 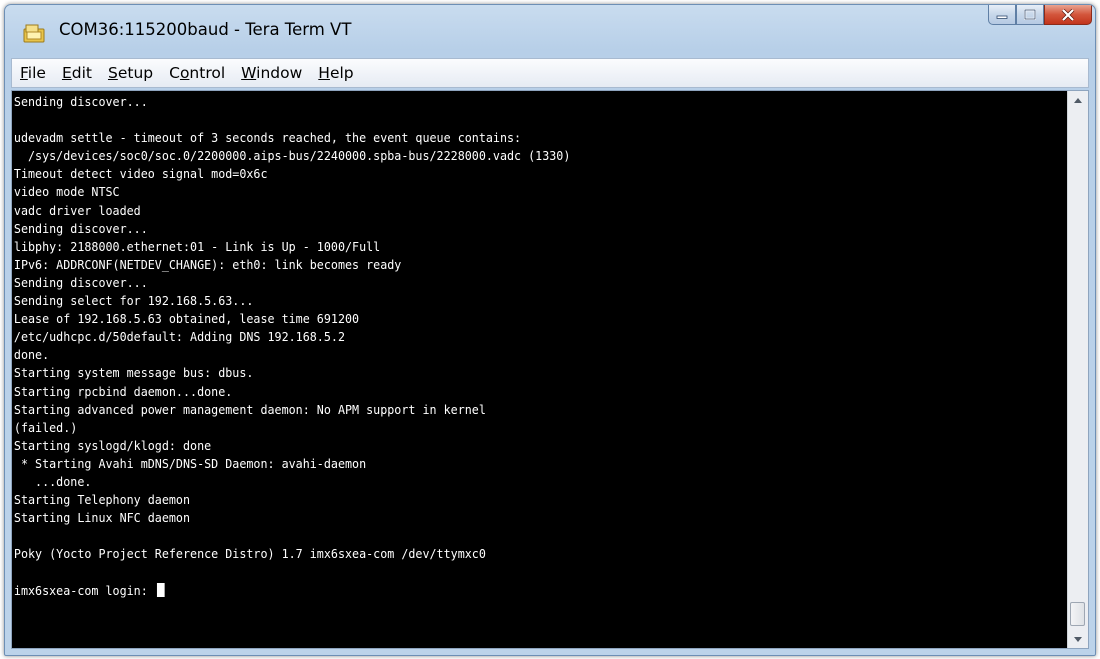 I want to click on vertical-scrollbar, so click(x=1077, y=369).